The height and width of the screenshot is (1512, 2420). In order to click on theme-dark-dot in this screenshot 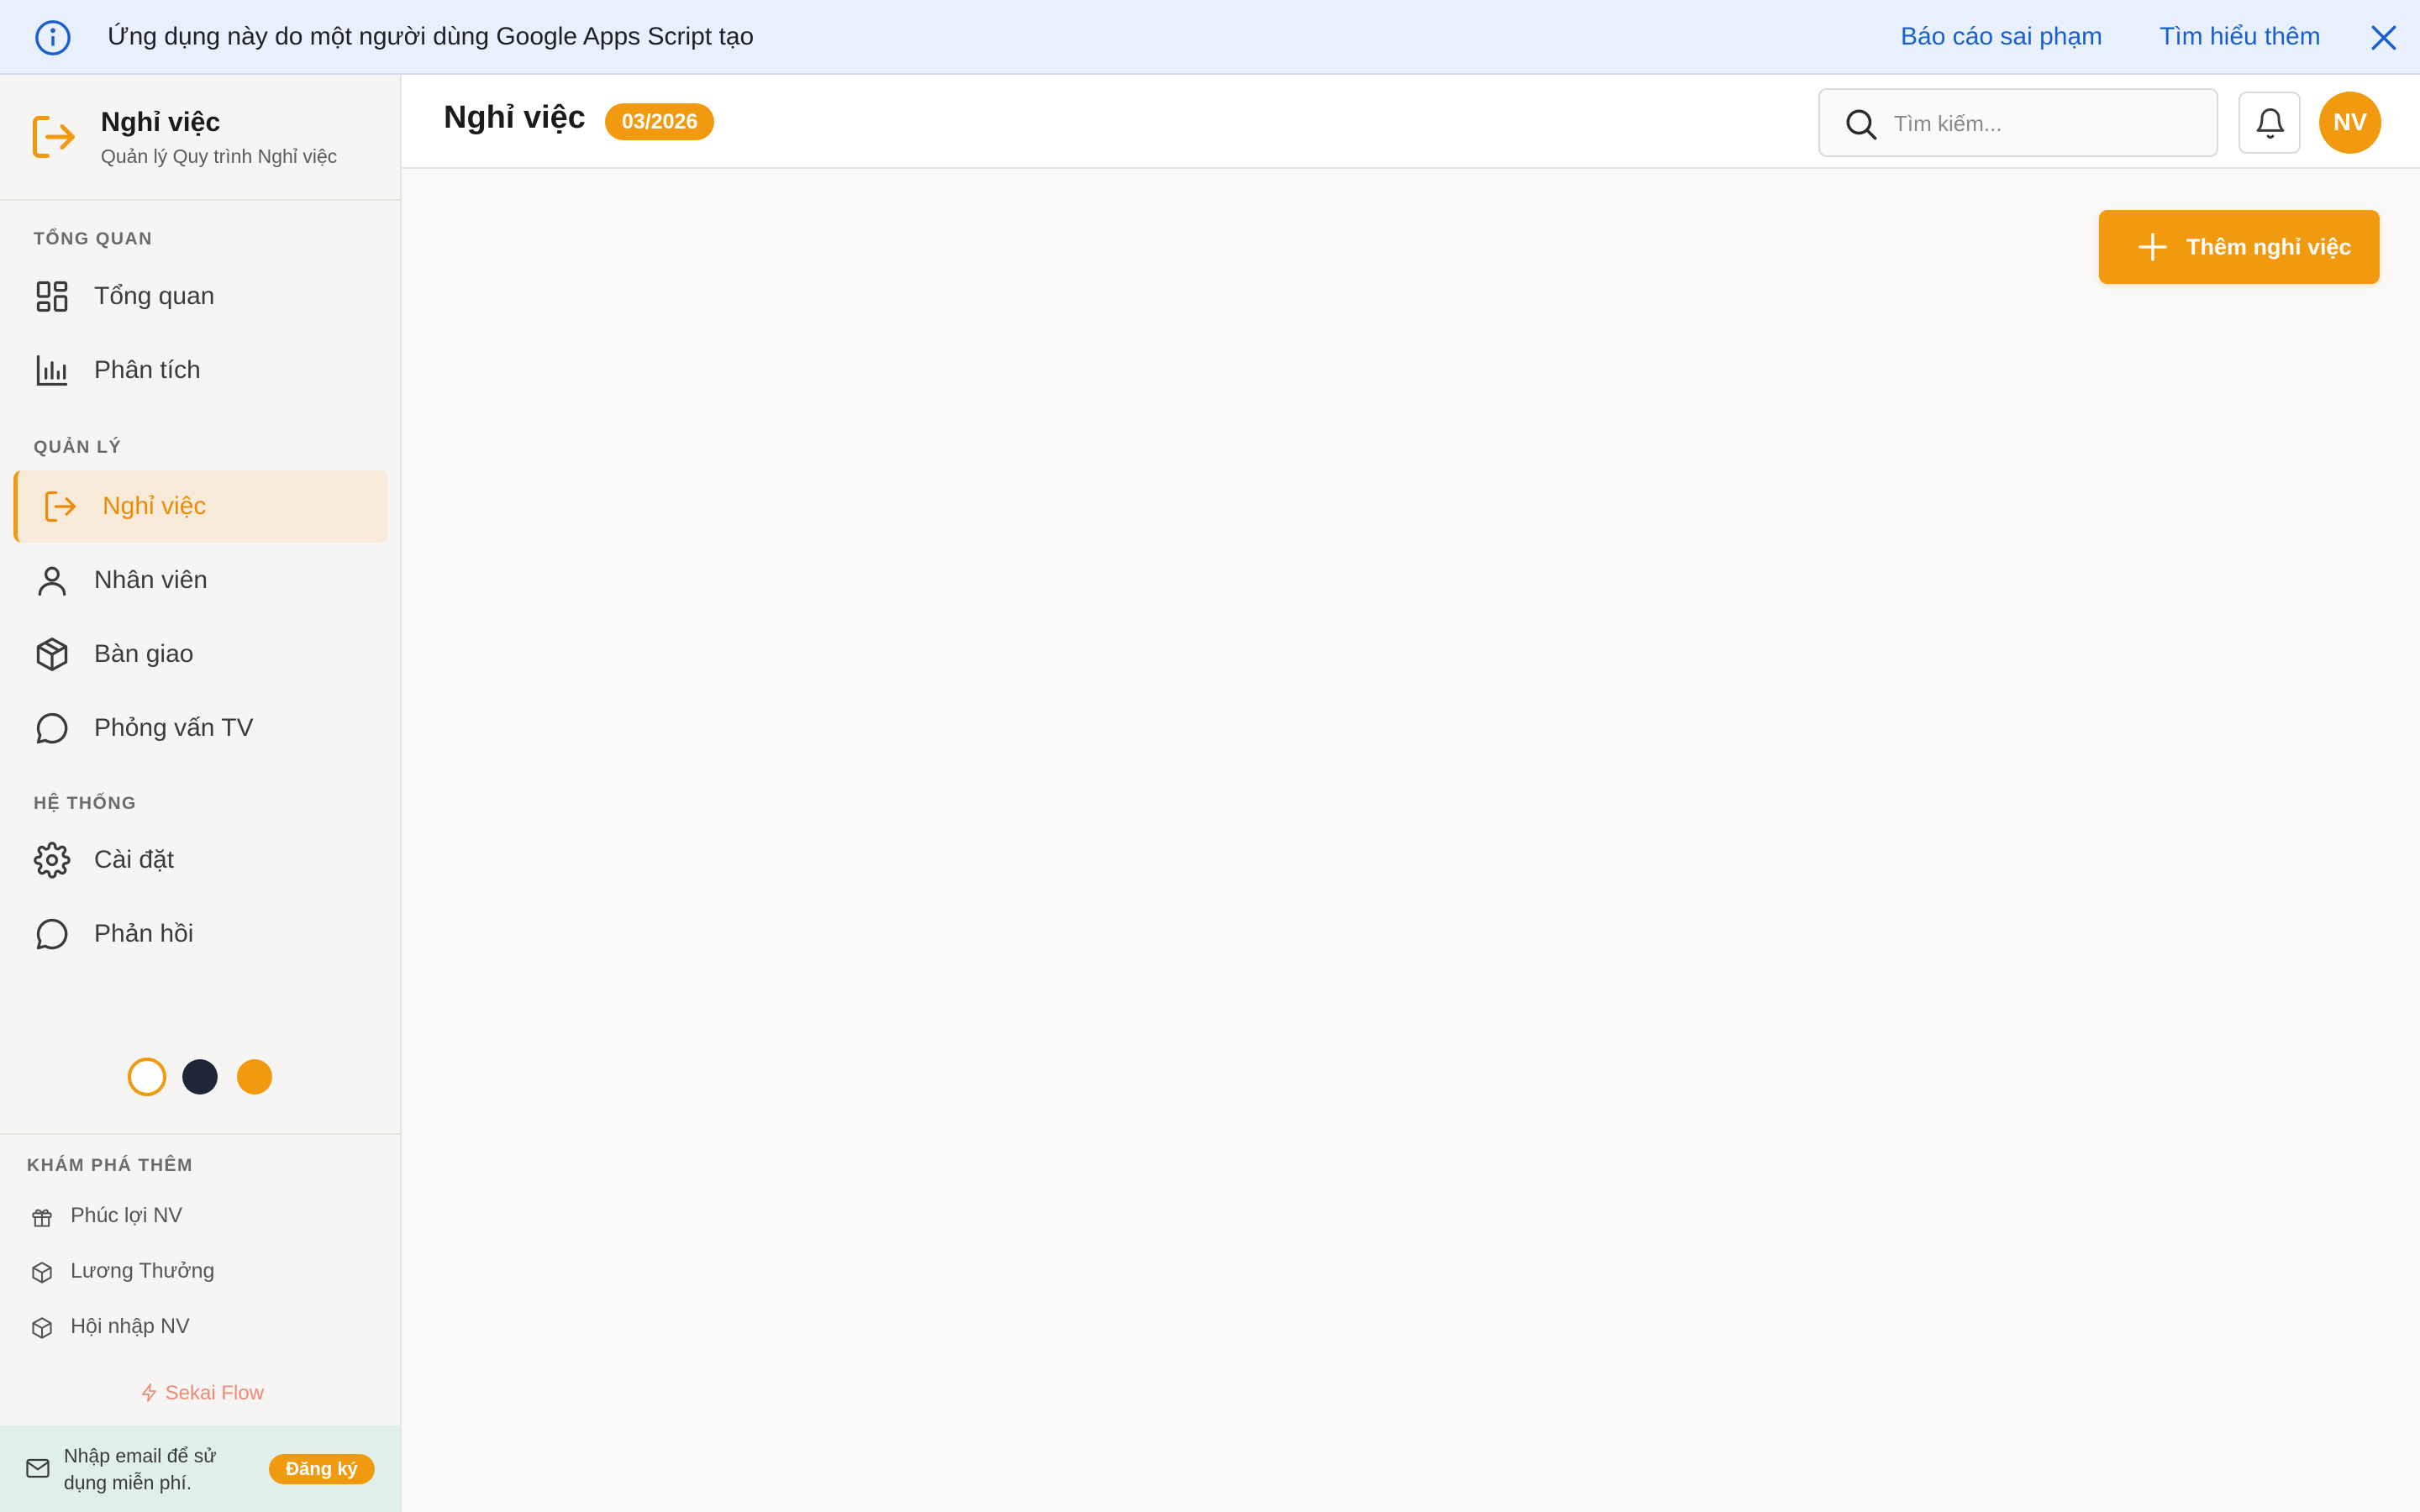, I will do `click(200, 1077)`.